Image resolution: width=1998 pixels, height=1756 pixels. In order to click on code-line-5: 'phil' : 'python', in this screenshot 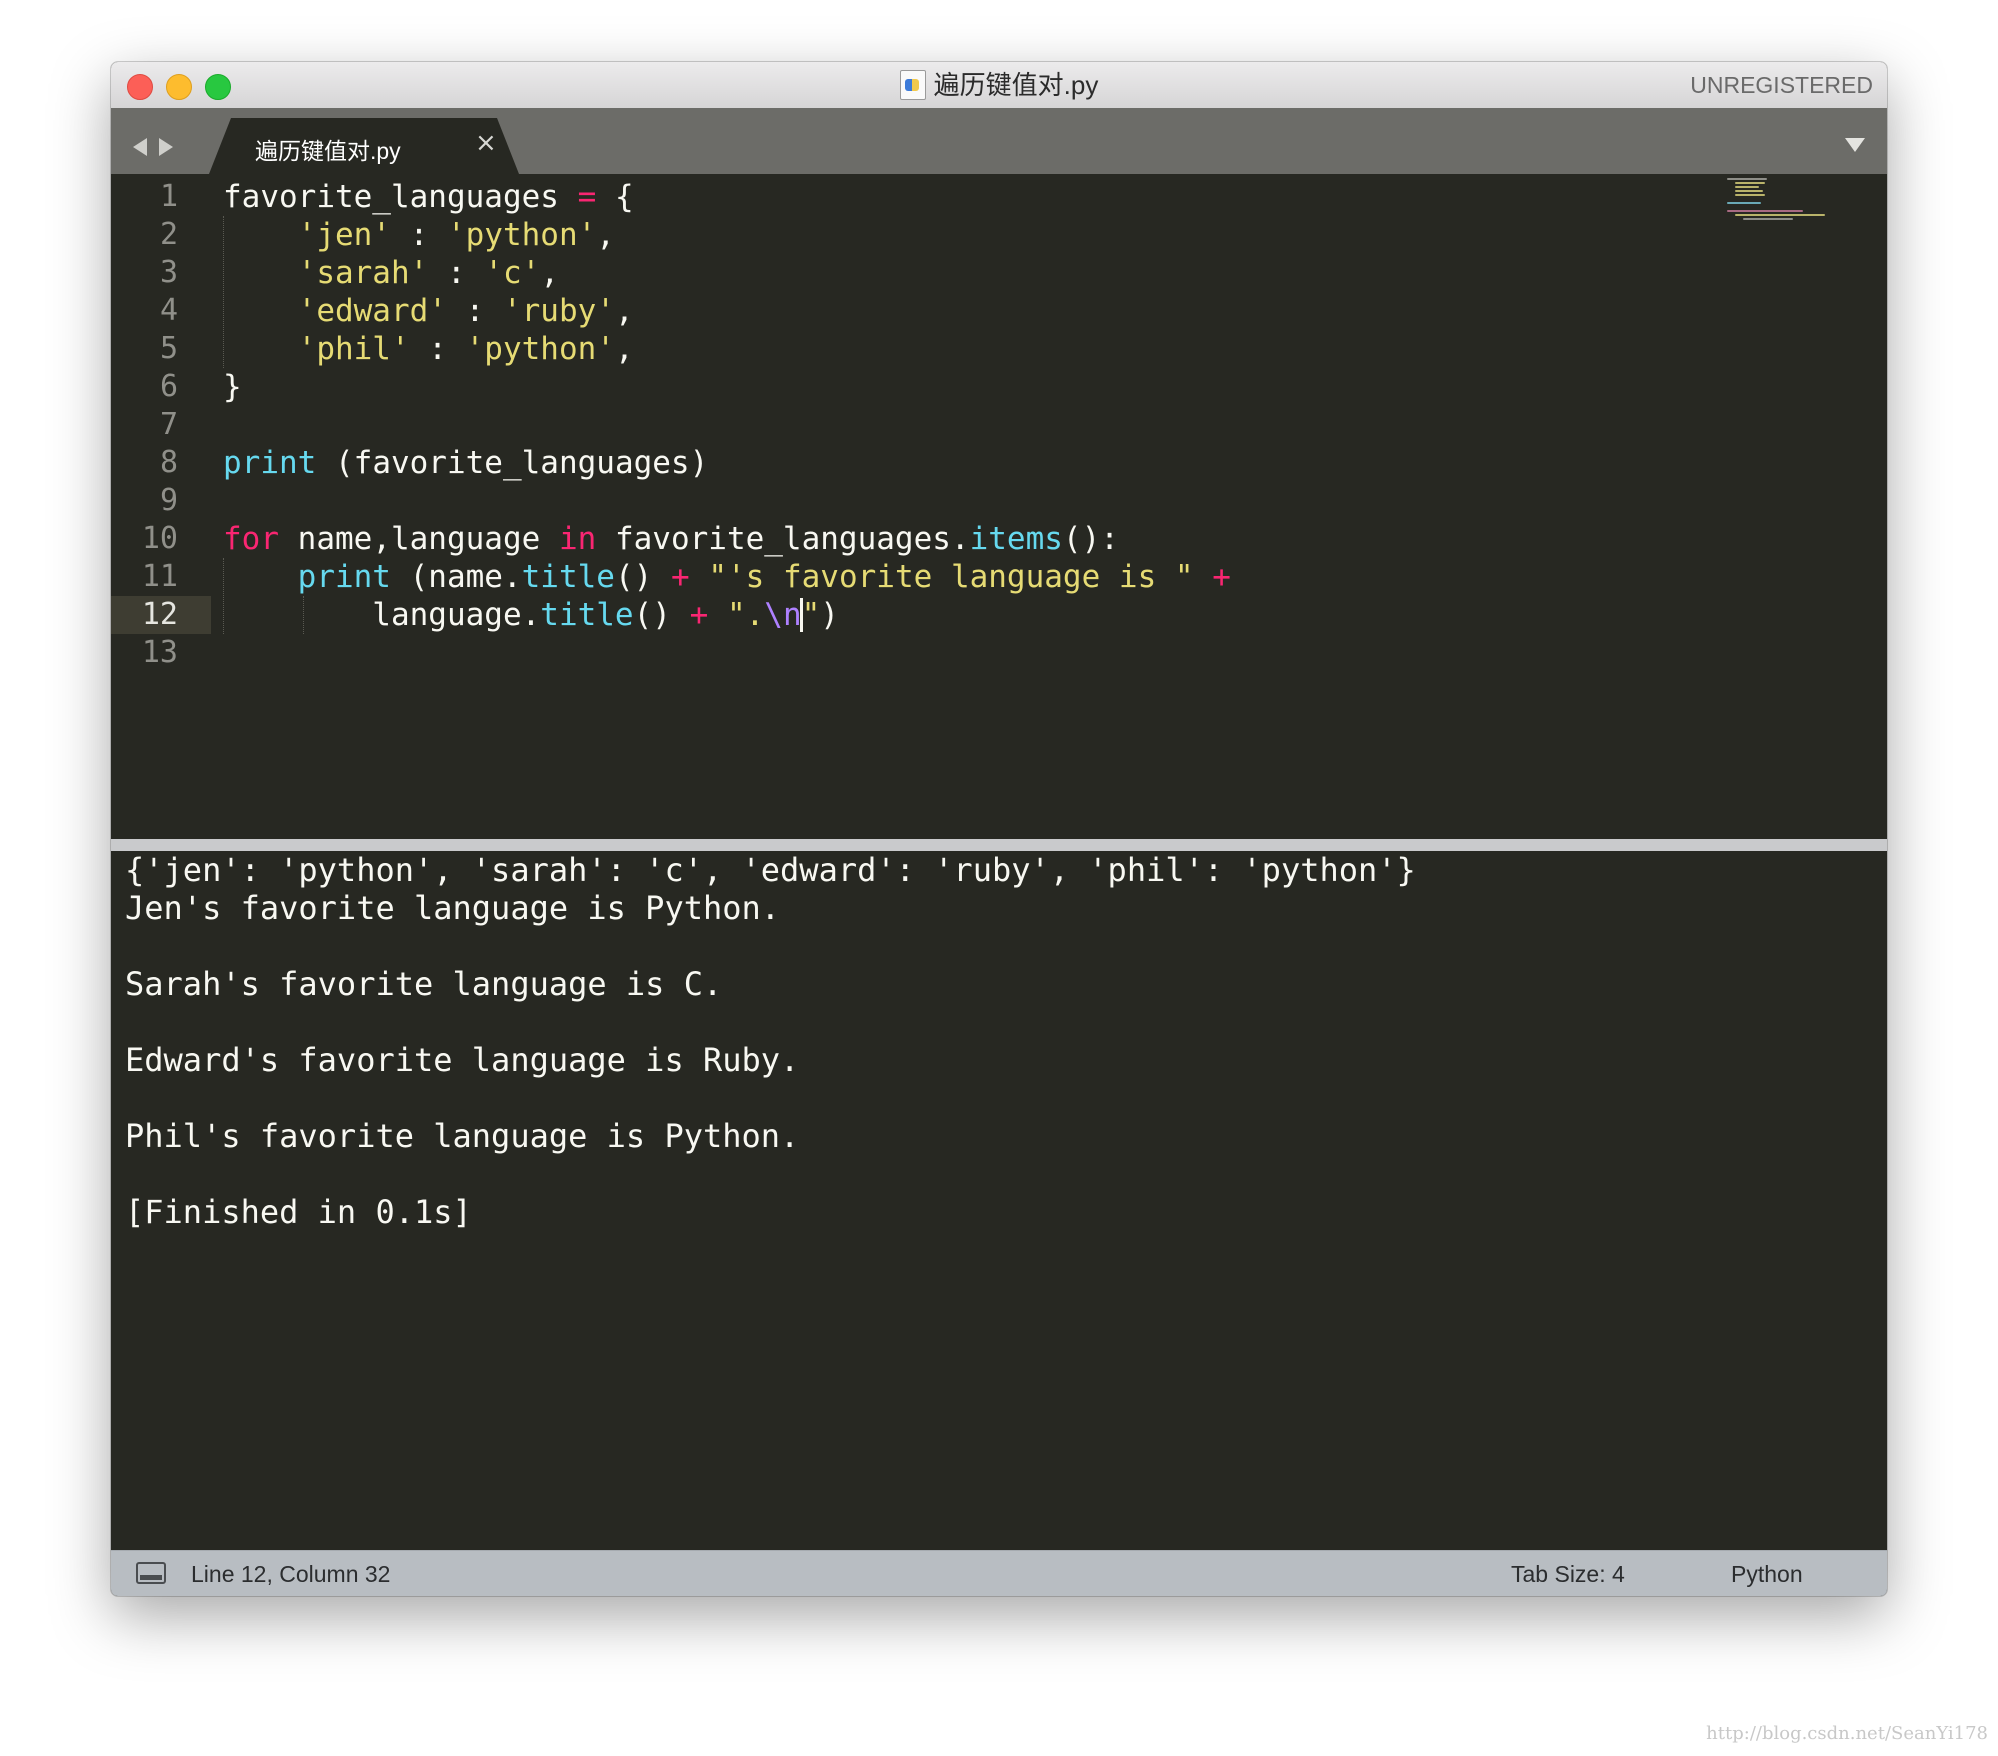, I will do `click(465, 349)`.